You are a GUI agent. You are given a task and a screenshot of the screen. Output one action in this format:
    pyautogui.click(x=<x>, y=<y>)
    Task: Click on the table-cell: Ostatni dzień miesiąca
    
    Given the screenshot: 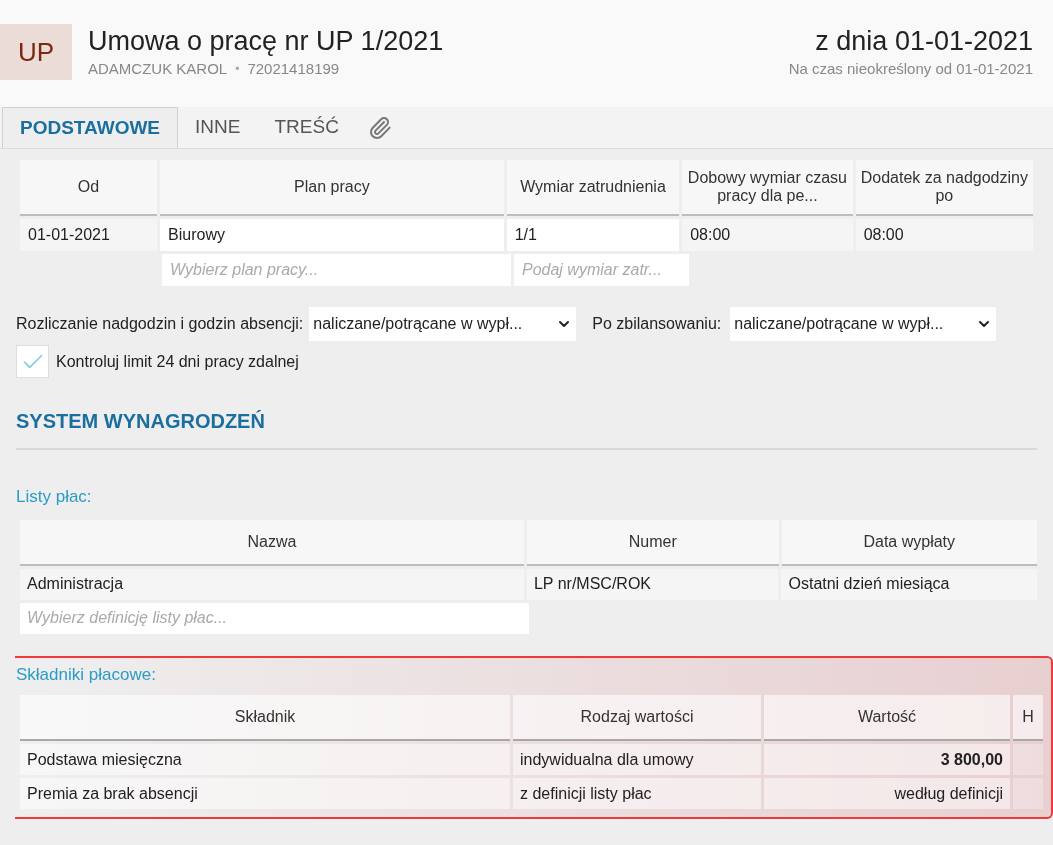 What is the action you would take?
    pyautogui.click(x=909, y=584)
    